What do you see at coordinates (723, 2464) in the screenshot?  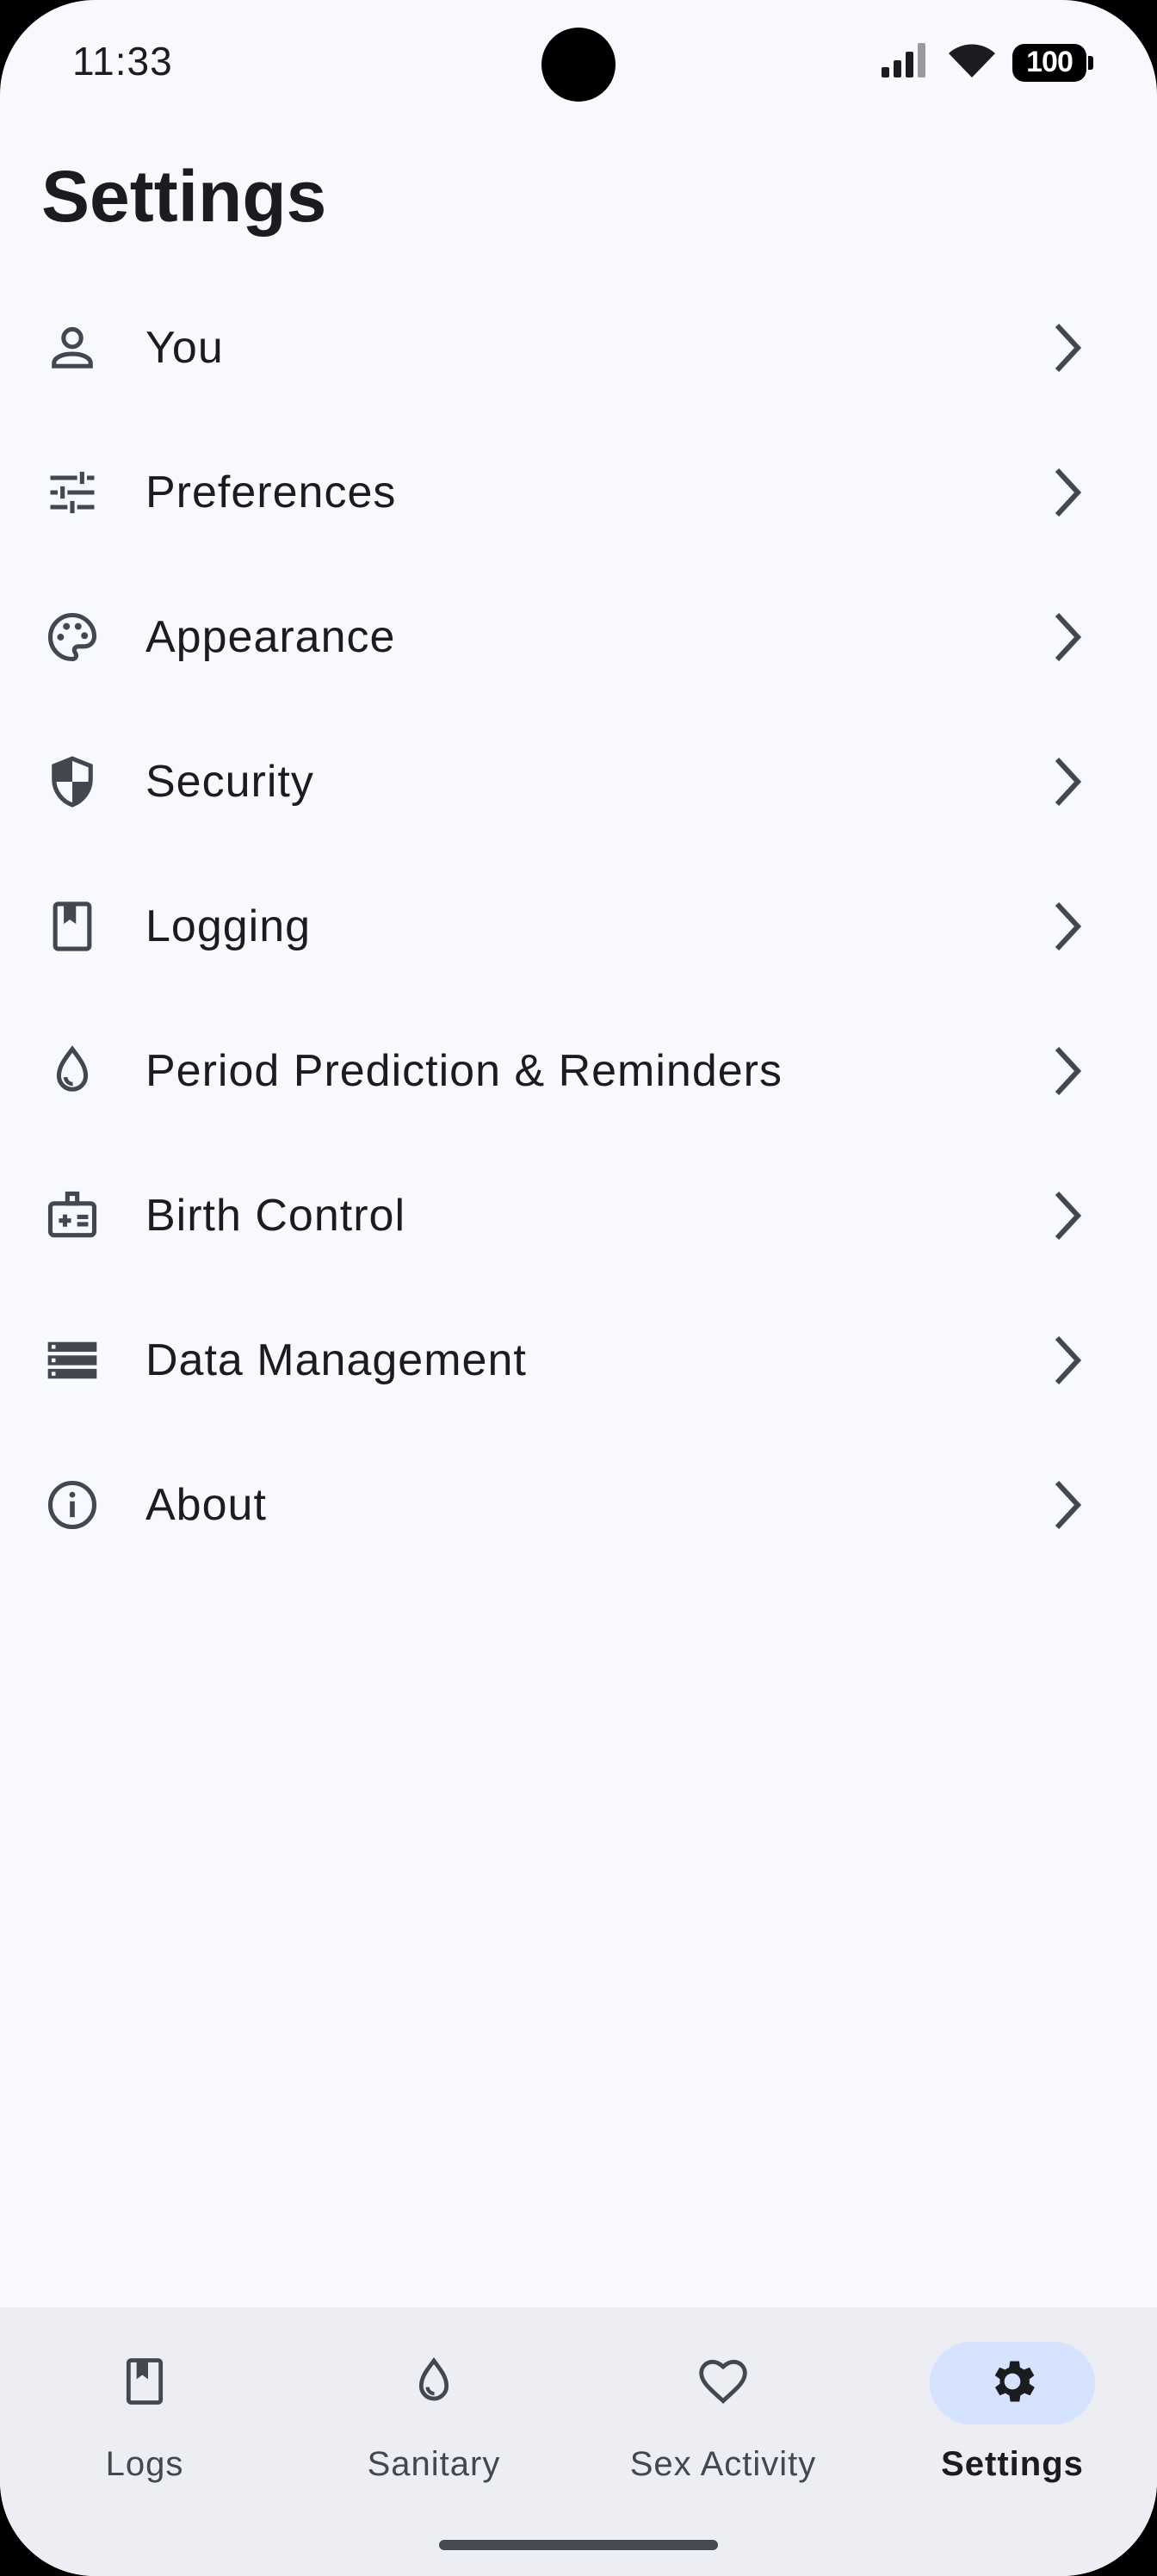 I see `nav-label: Sex Activity` at bounding box center [723, 2464].